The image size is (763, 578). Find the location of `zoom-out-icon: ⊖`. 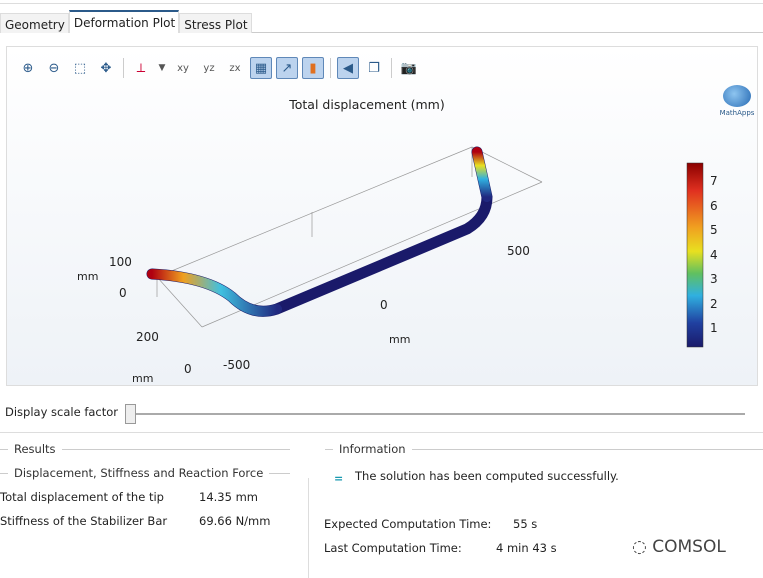

zoom-out-icon: ⊖ is located at coordinates (54, 68).